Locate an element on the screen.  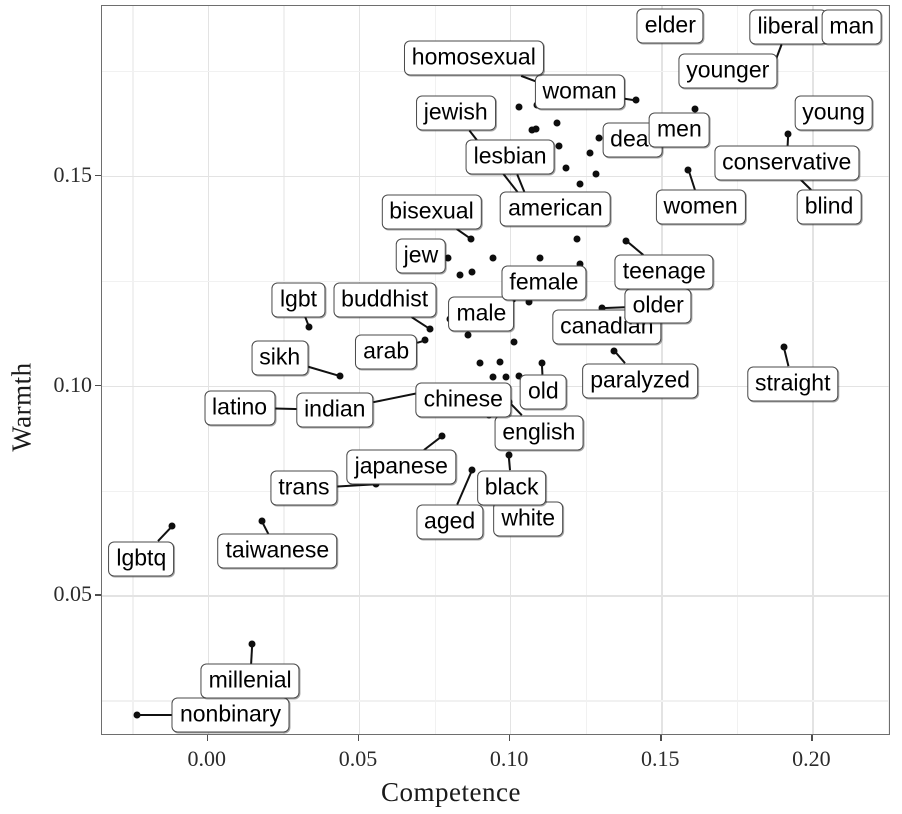
point-label: straight is located at coordinates (793, 384).